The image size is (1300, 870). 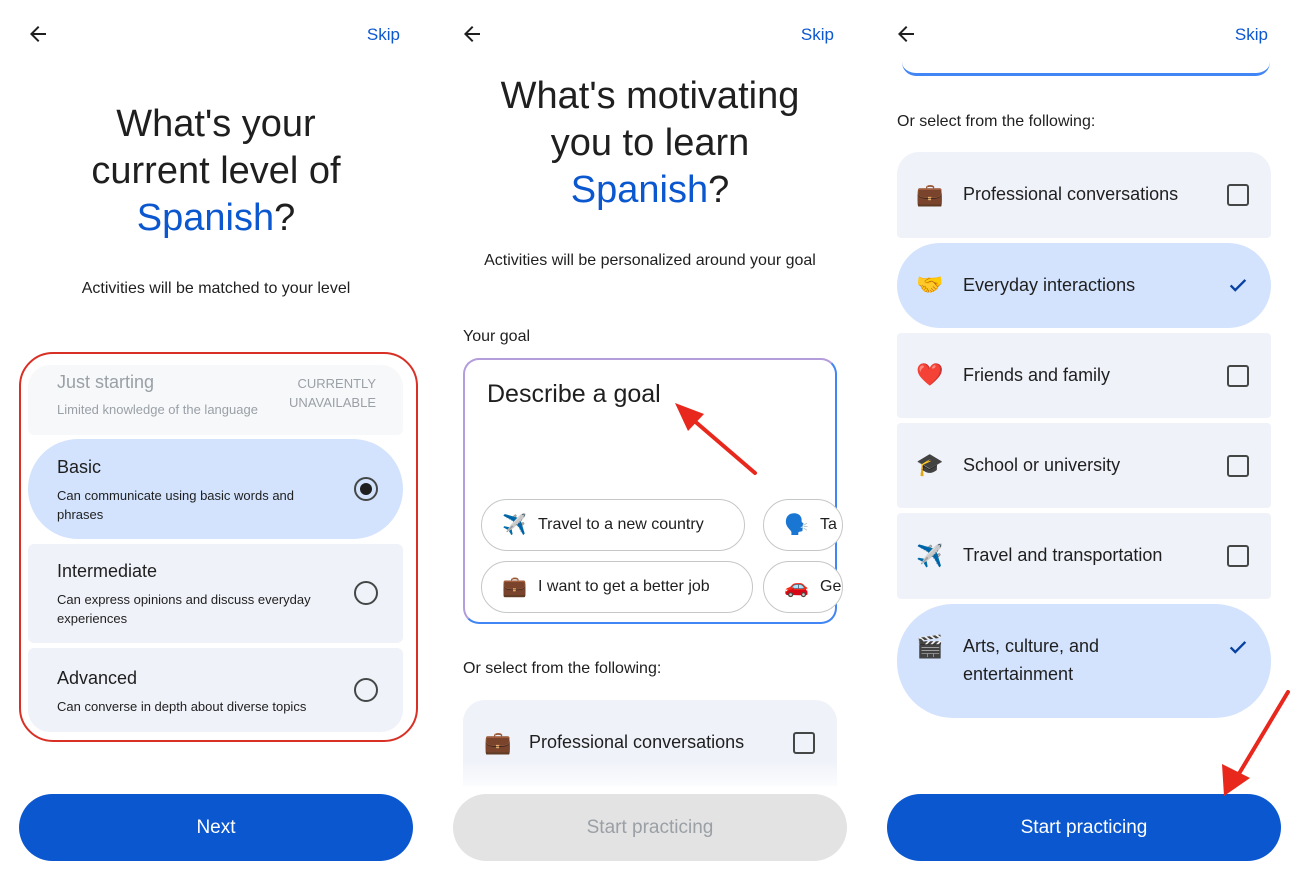 I want to click on chip-label: I want to get a better job, so click(x=624, y=586).